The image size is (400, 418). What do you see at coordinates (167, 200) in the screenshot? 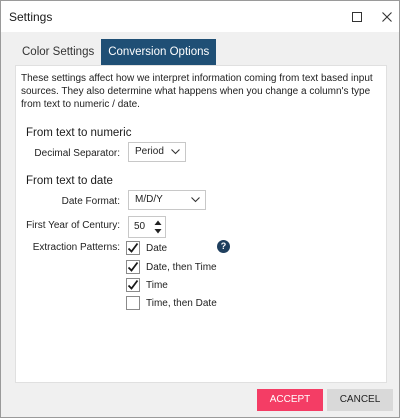
I see `date-format-dropdown: M/D/Y` at bounding box center [167, 200].